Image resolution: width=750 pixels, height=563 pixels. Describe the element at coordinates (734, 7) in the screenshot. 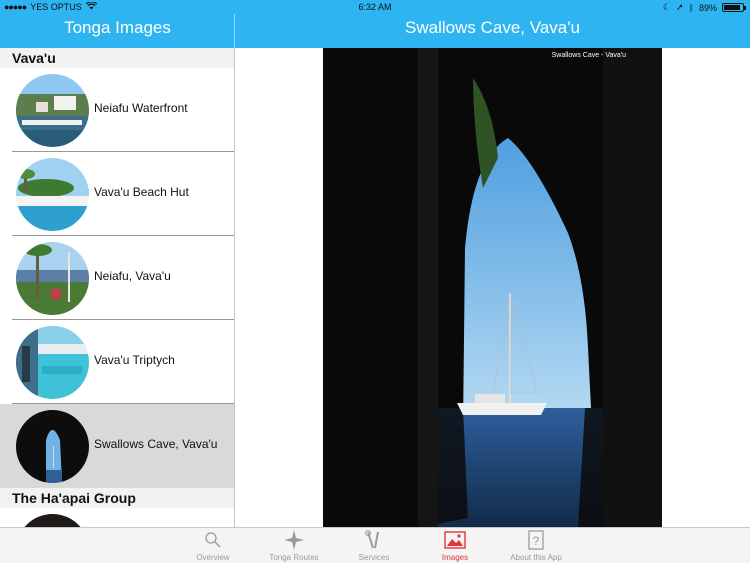

I see `battery-icon` at that location.